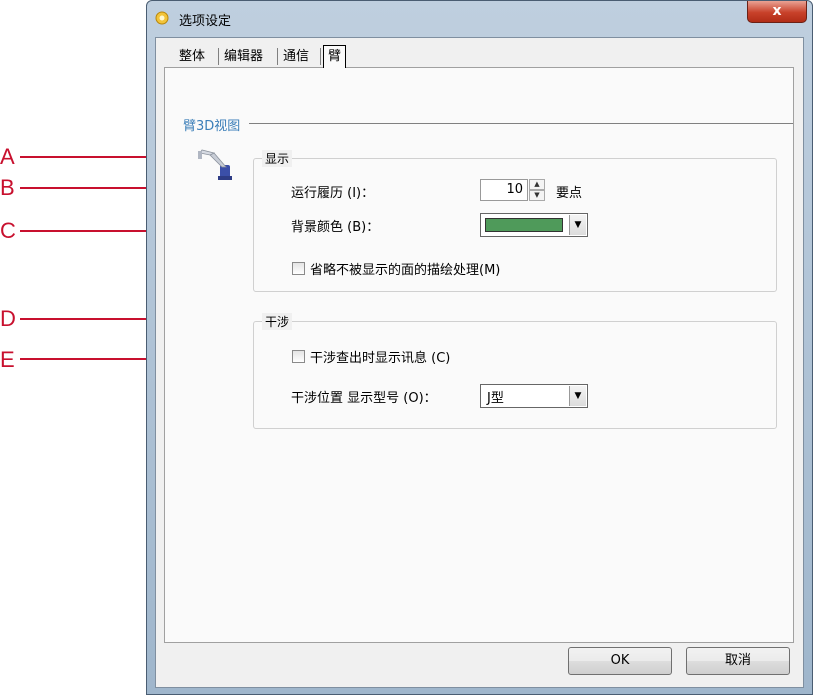 The height and width of the screenshot is (695, 813). What do you see at coordinates (537, 195) in the screenshot?
I see `chevron-down-icon: ▼` at bounding box center [537, 195].